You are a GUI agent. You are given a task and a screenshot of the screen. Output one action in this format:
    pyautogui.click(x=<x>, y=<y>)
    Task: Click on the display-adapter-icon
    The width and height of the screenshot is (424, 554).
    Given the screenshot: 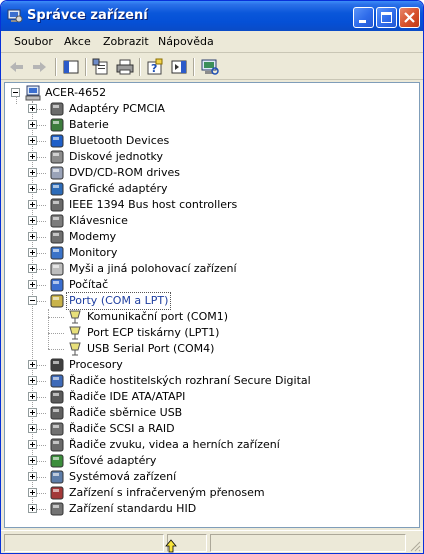 What is the action you would take?
    pyautogui.click(x=57, y=189)
    